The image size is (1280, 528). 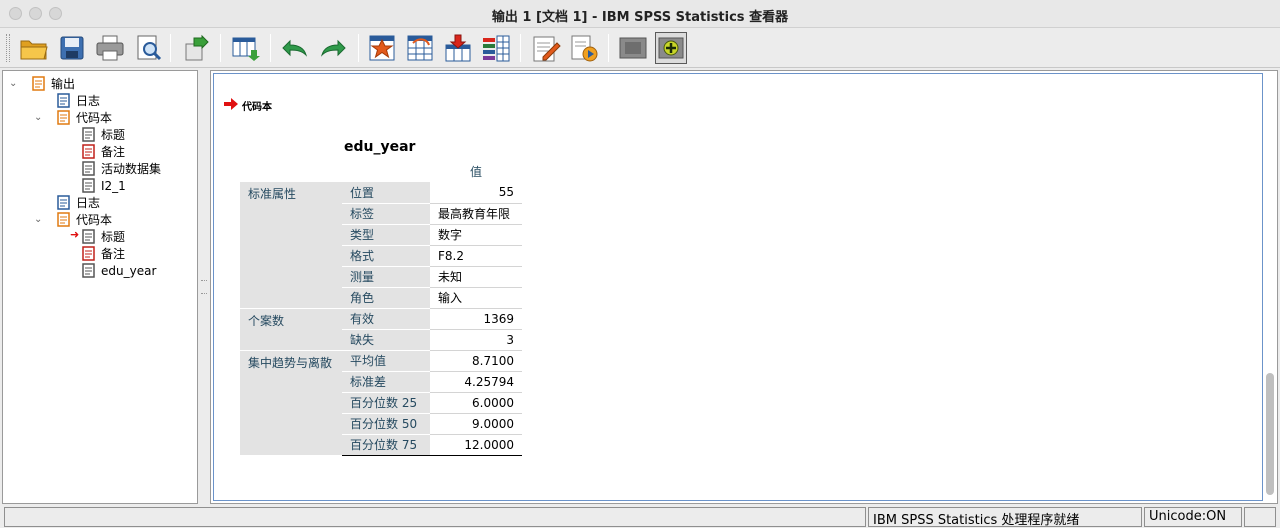 What do you see at coordinates (386, 214) in the screenshot?
I see `row-label: 标签` at bounding box center [386, 214].